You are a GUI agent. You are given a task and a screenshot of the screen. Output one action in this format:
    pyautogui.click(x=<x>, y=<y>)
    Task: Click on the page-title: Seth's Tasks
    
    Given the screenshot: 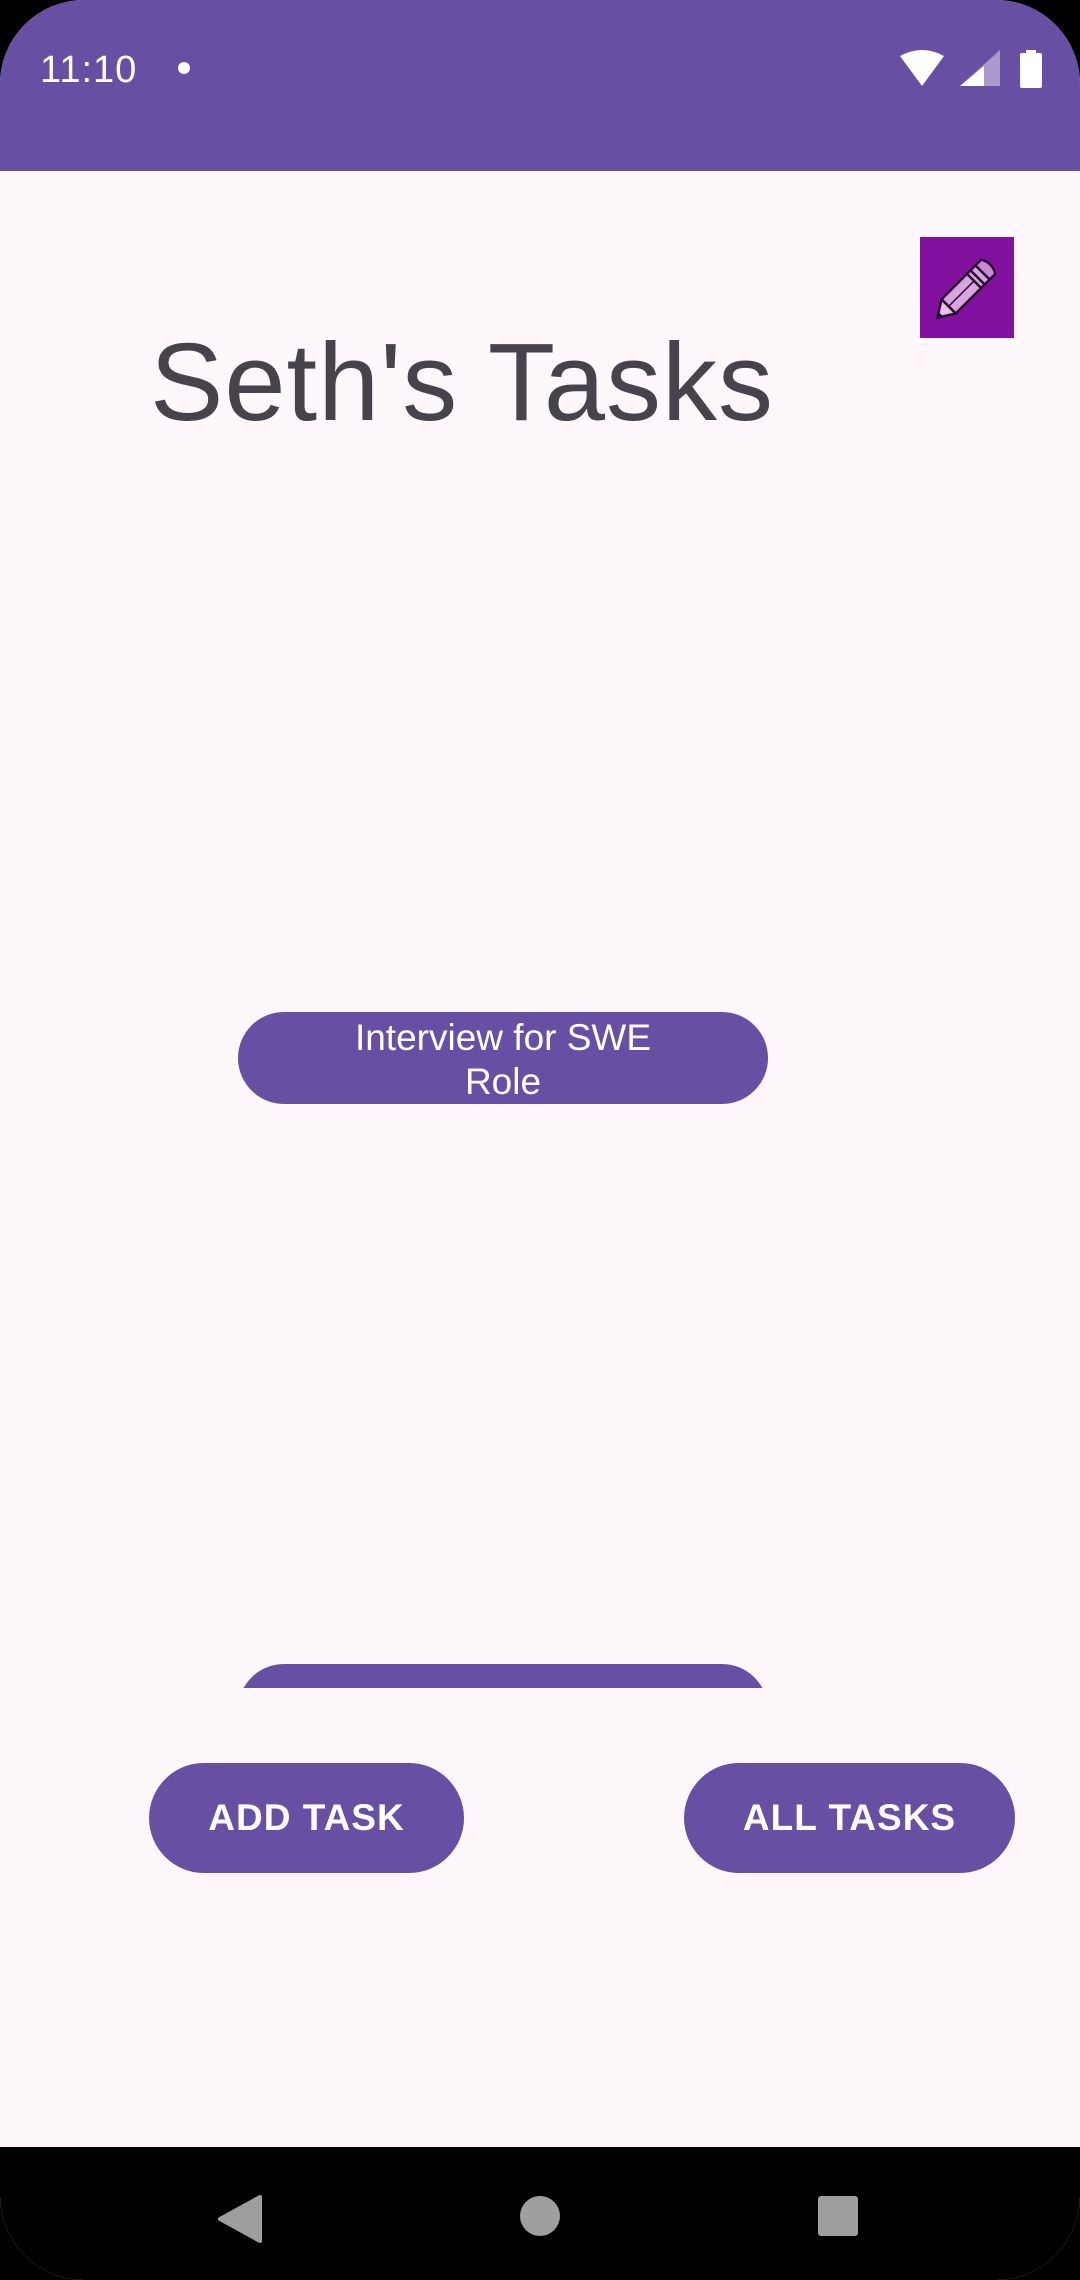 What is the action you would take?
    pyautogui.click(x=462, y=382)
    